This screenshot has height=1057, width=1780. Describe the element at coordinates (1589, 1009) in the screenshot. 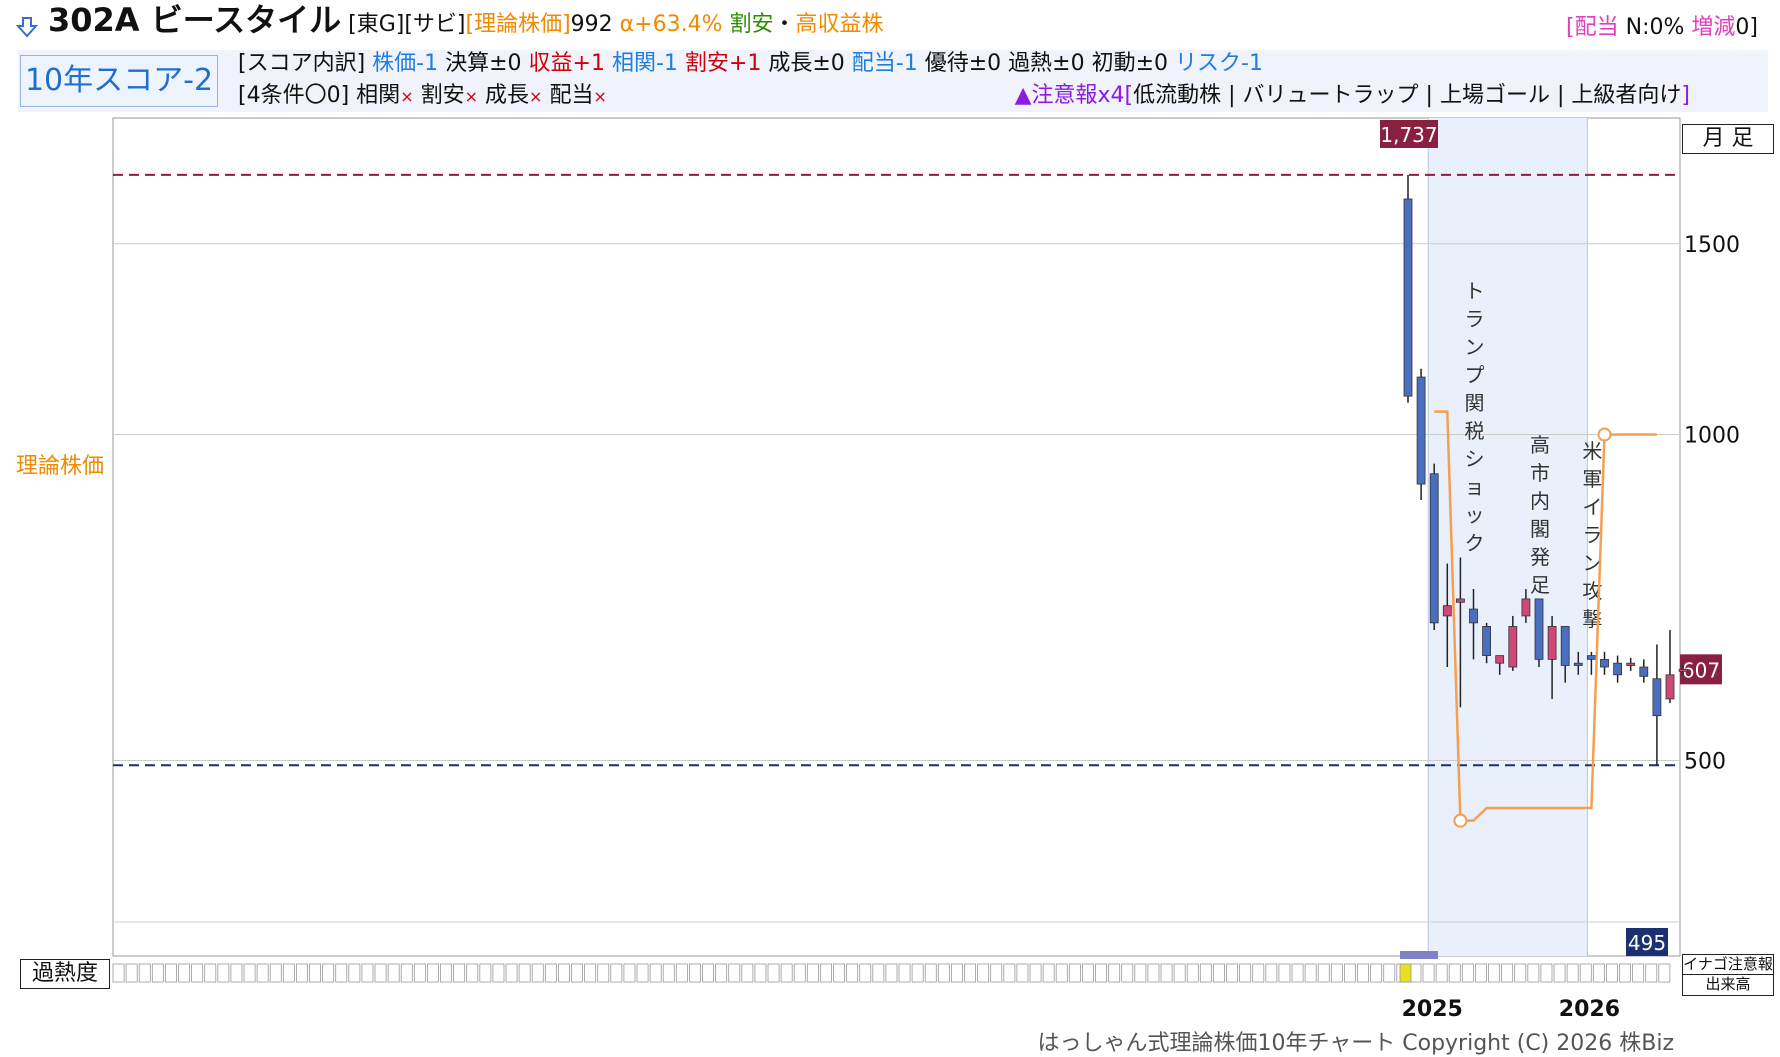

I see `x-tick-label: 2026` at that location.